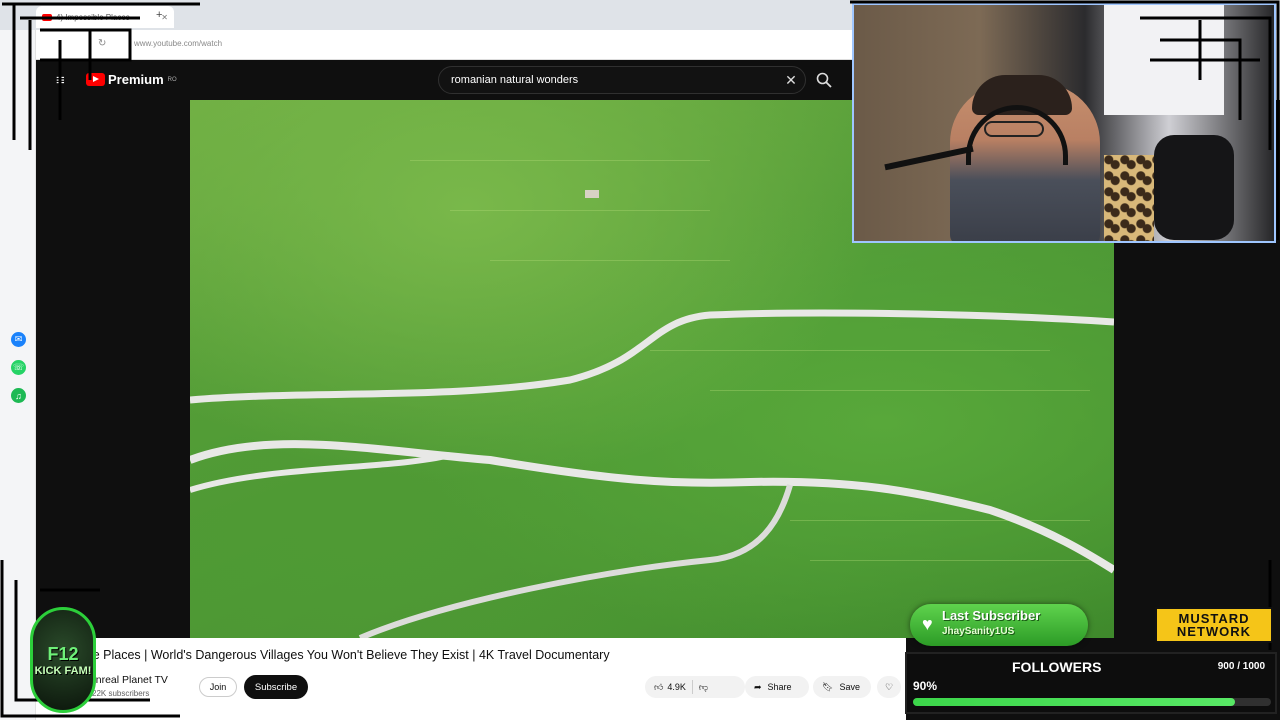  What do you see at coordinates (95, 79) in the screenshot?
I see `youtube-play-icon` at bounding box center [95, 79].